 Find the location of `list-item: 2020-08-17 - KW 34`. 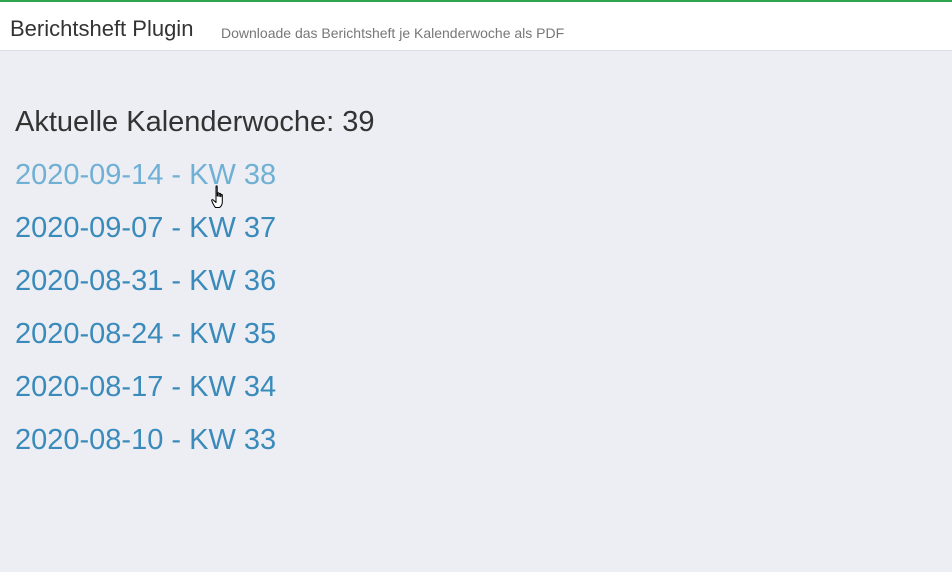

list-item: 2020-08-17 - KW 34 is located at coordinates (195, 395).